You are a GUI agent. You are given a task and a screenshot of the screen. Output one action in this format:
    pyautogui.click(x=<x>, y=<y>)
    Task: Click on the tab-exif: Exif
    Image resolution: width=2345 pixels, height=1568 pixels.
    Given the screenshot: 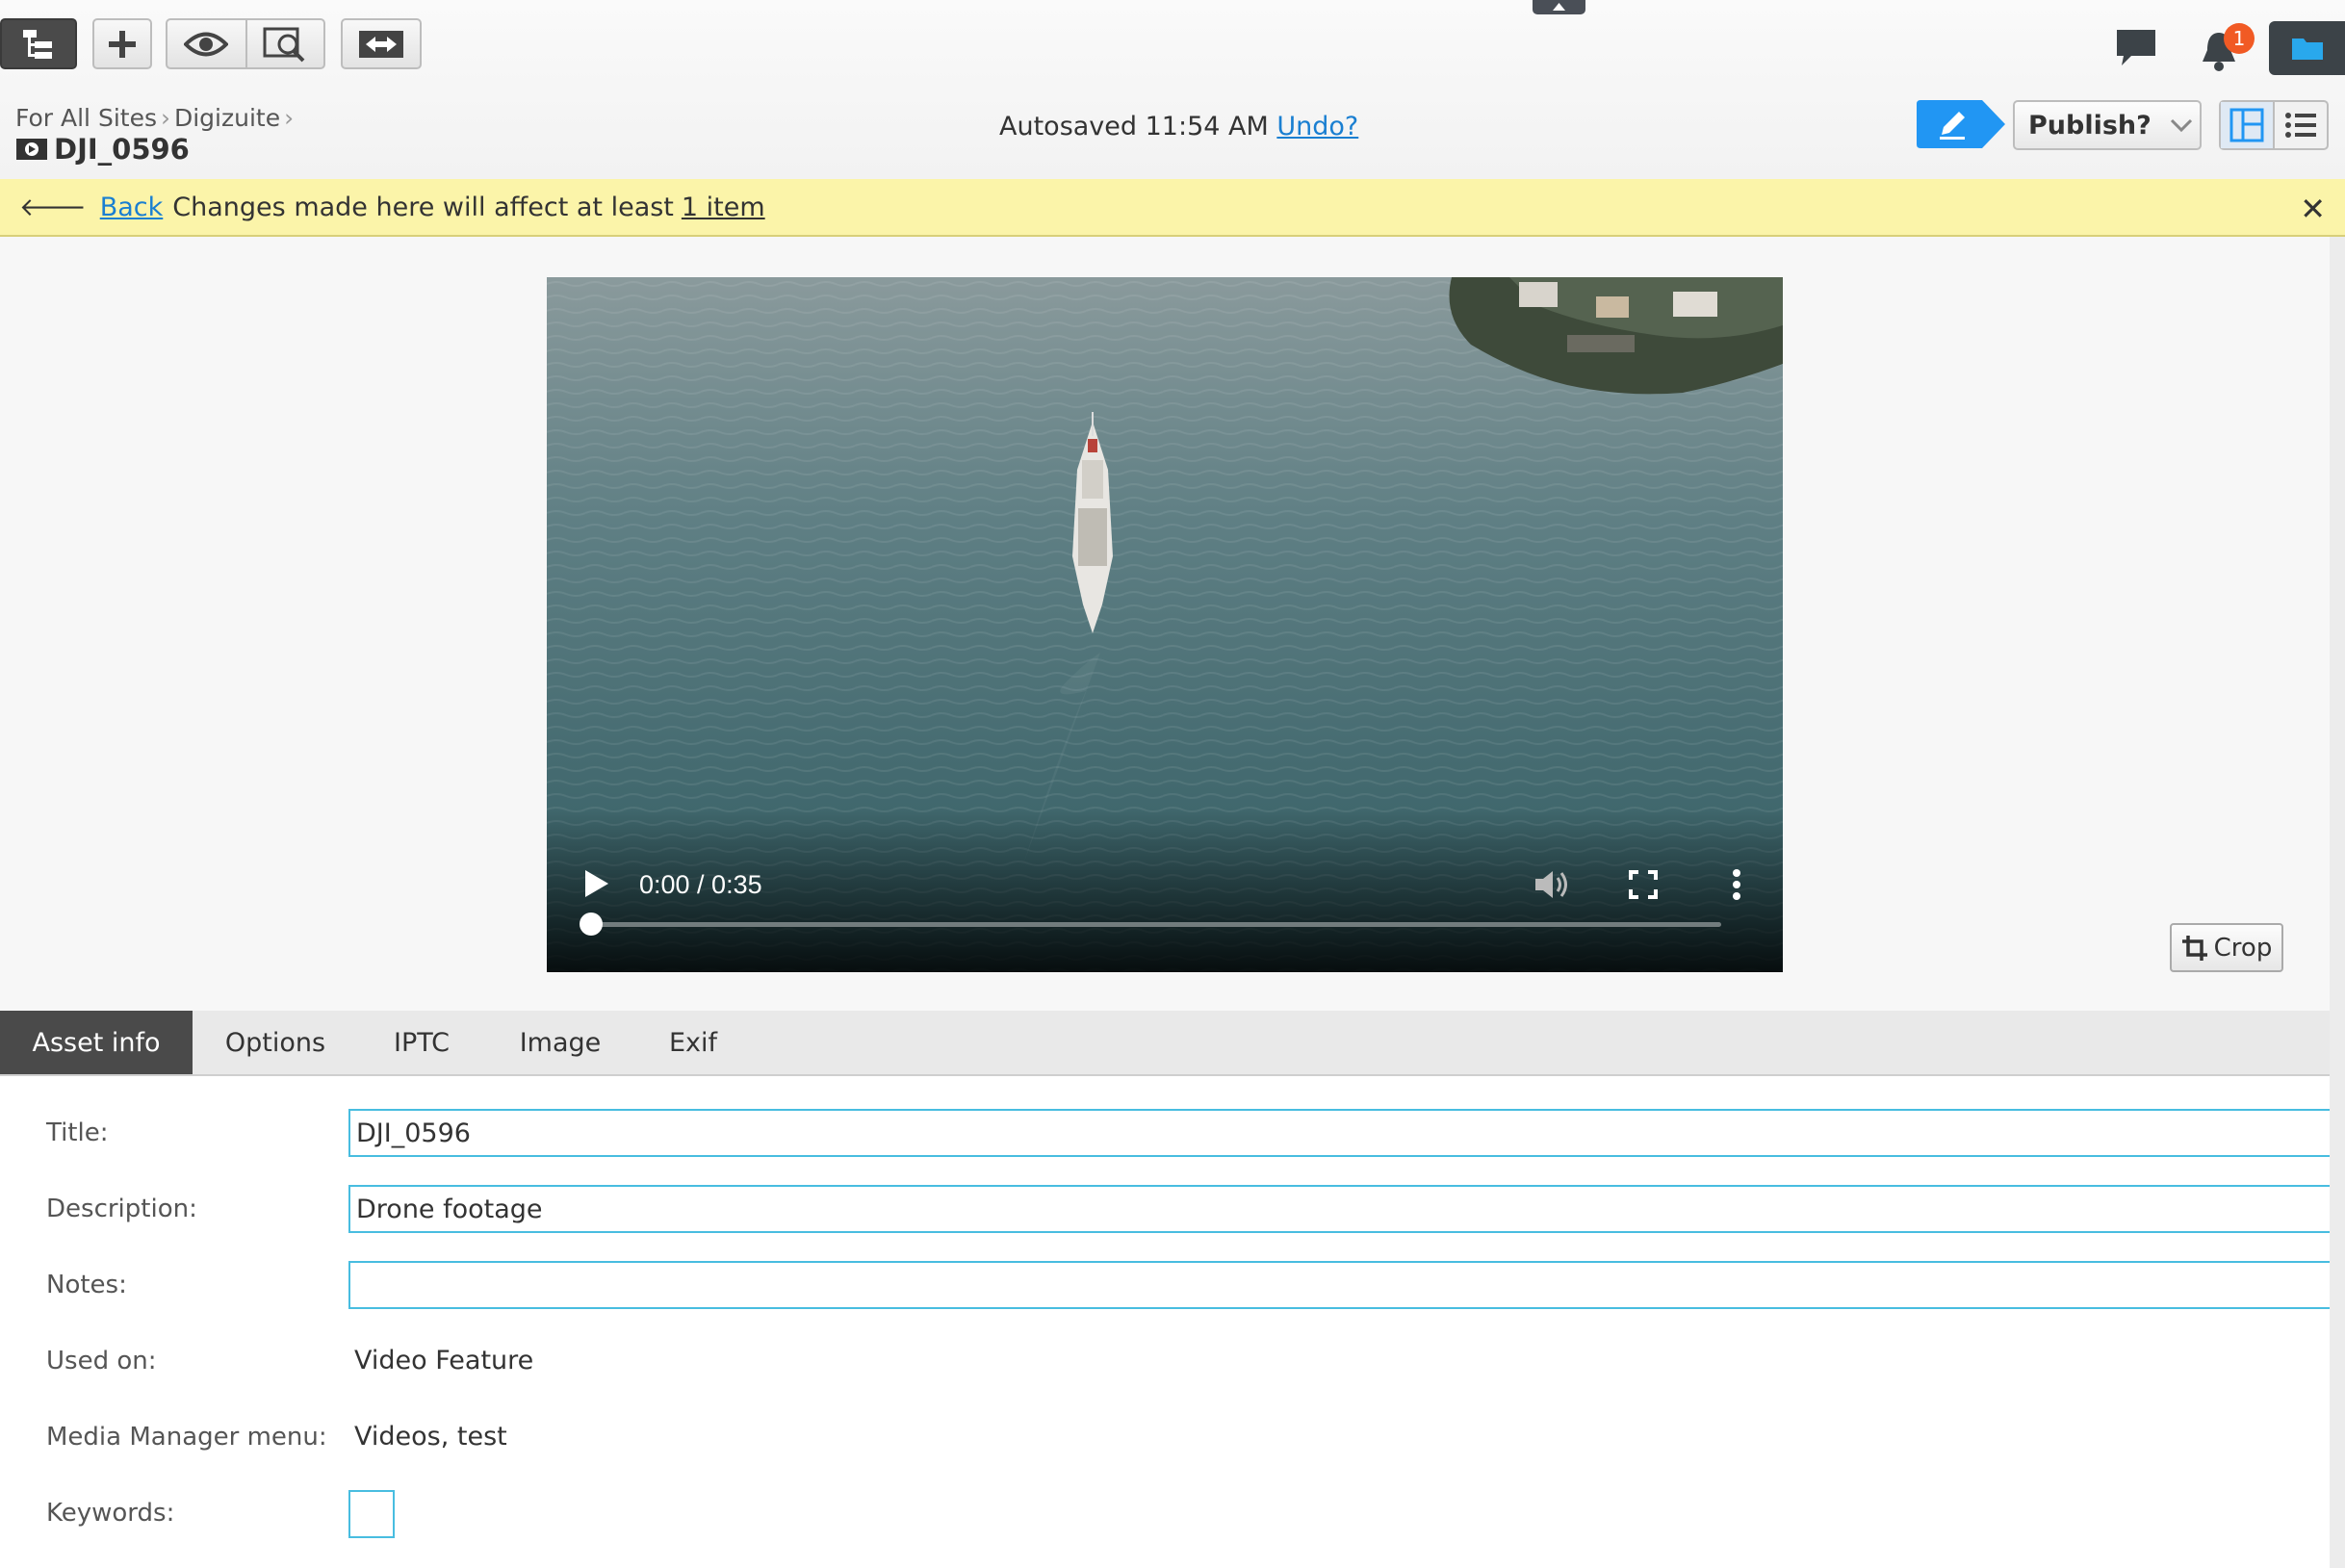 What is the action you would take?
    pyautogui.click(x=693, y=1042)
    